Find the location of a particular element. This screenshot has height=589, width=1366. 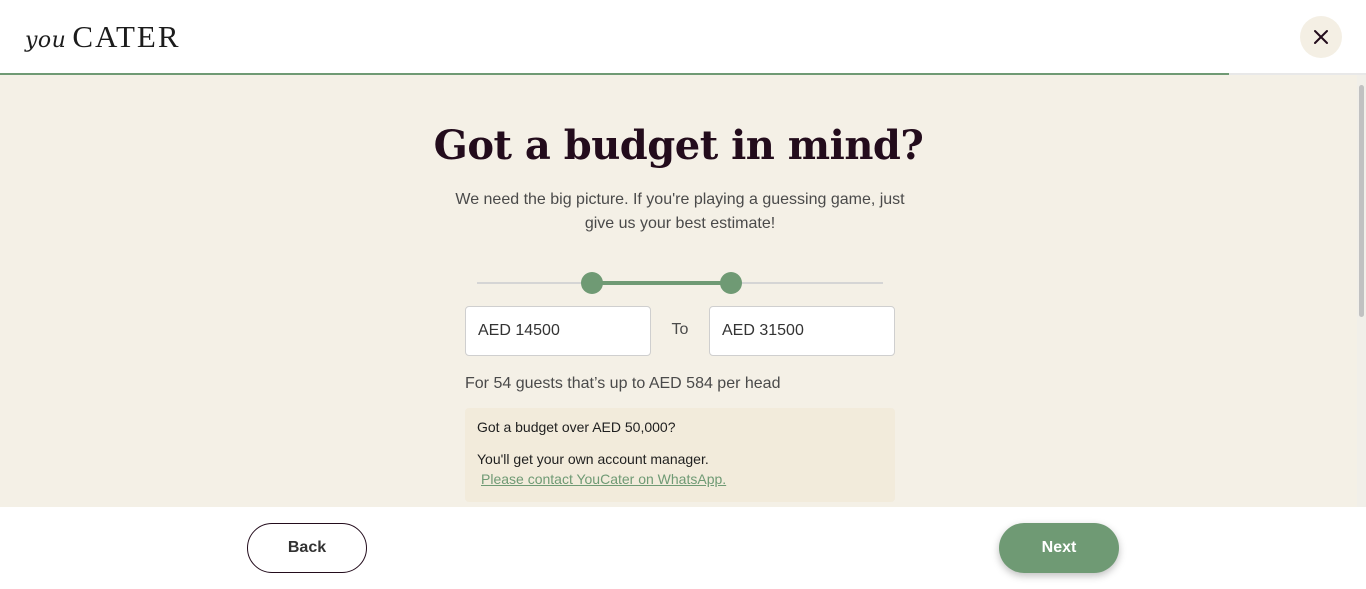

info-heading: Got a budget over AED 50,000? is located at coordinates (576, 427).